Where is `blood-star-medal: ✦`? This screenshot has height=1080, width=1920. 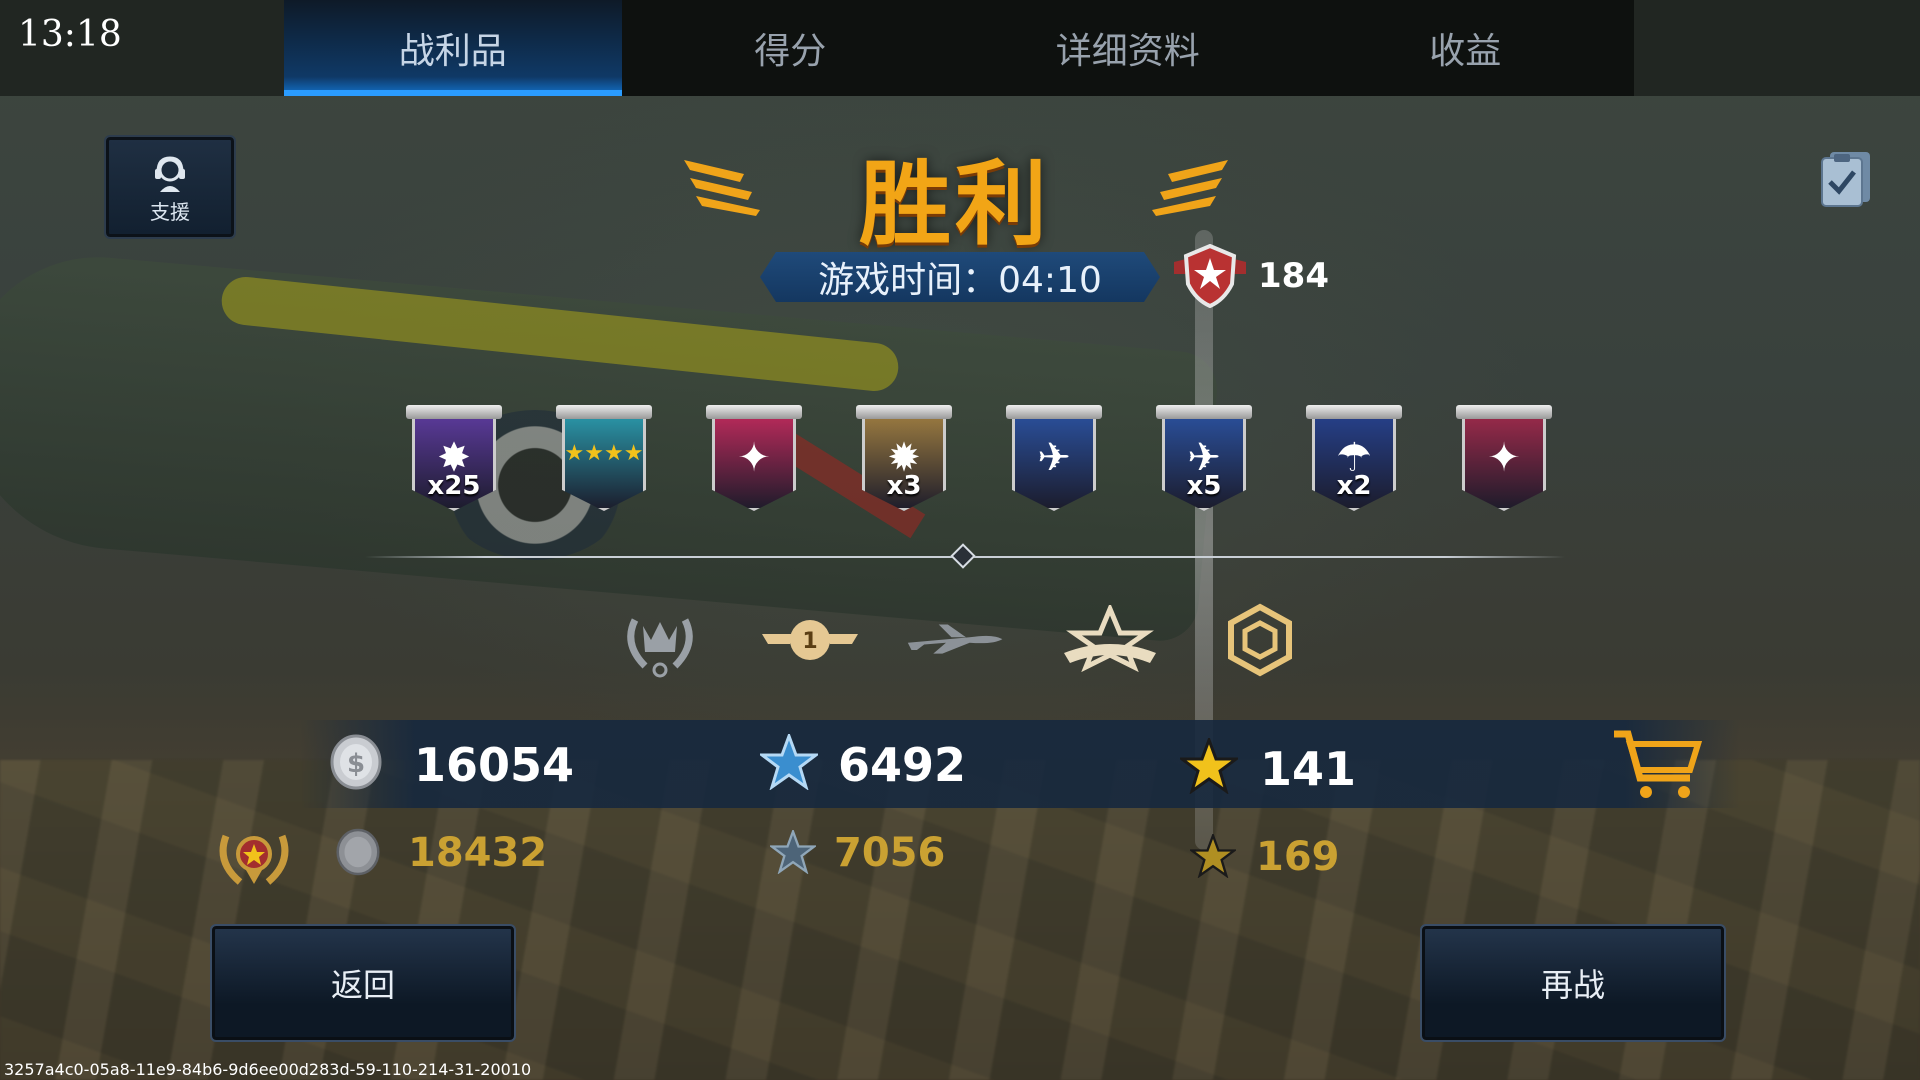 blood-star-medal: ✦ is located at coordinates (1504, 460).